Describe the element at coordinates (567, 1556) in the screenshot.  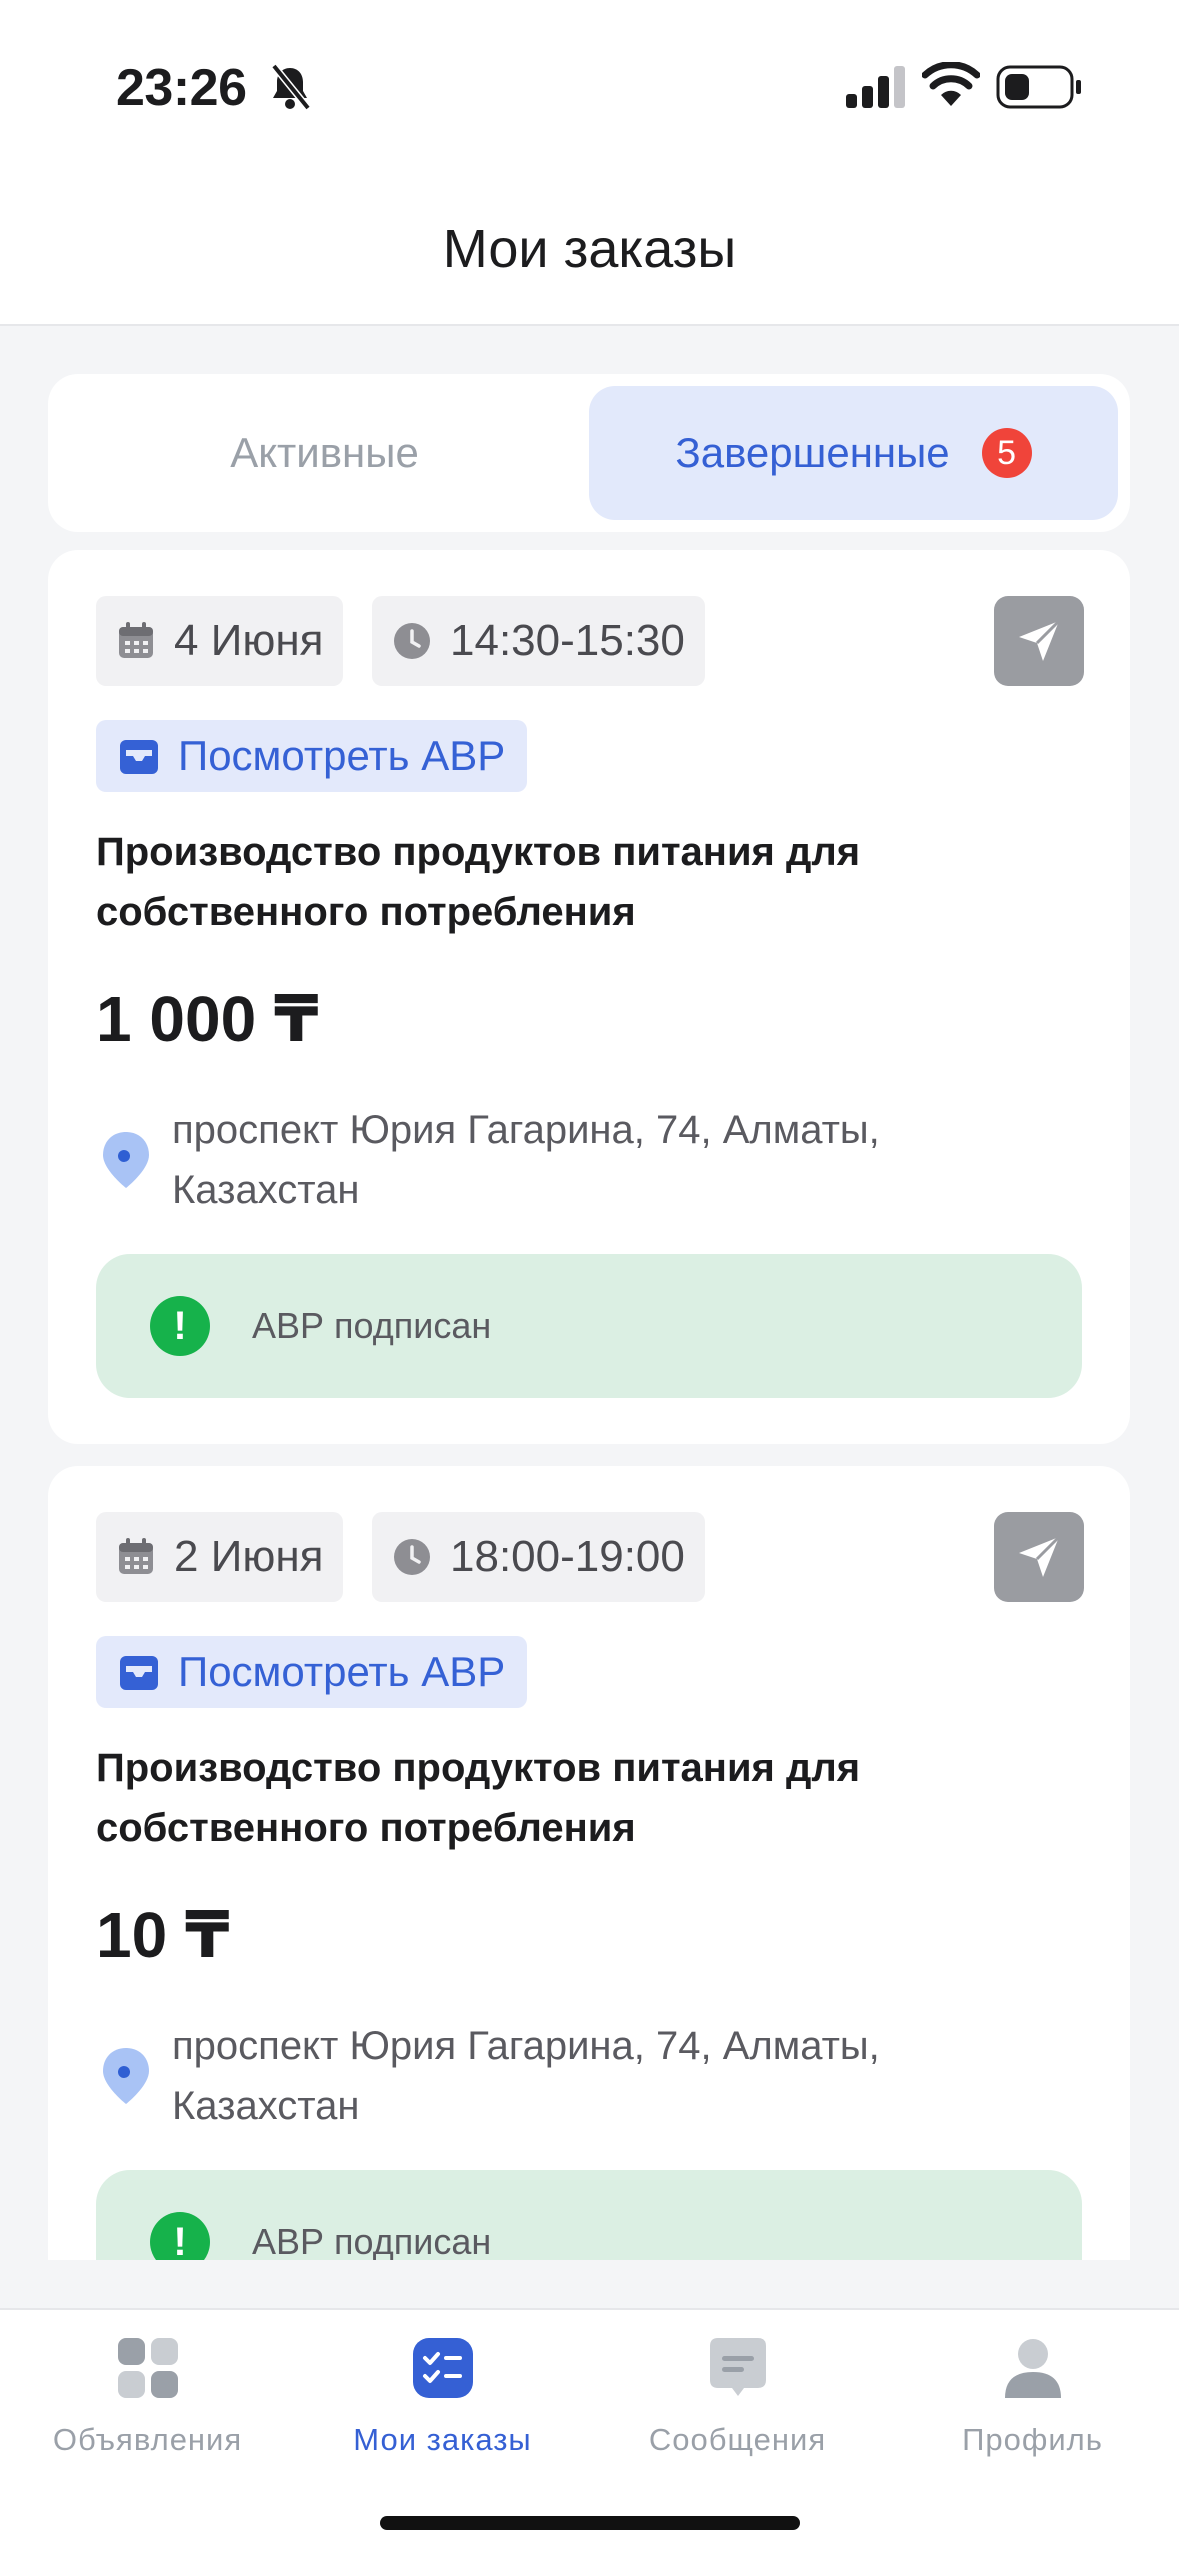
I see `order-time: 18:00-19:00` at that location.